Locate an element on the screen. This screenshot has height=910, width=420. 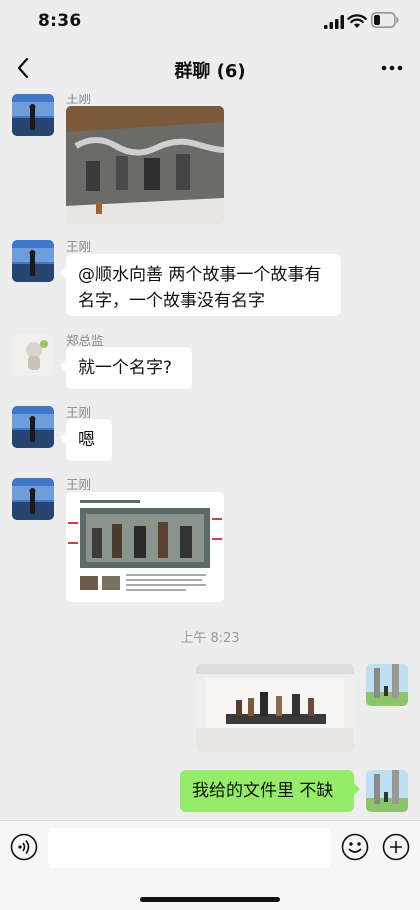
status-time: 8:36 is located at coordinates (60, 21).